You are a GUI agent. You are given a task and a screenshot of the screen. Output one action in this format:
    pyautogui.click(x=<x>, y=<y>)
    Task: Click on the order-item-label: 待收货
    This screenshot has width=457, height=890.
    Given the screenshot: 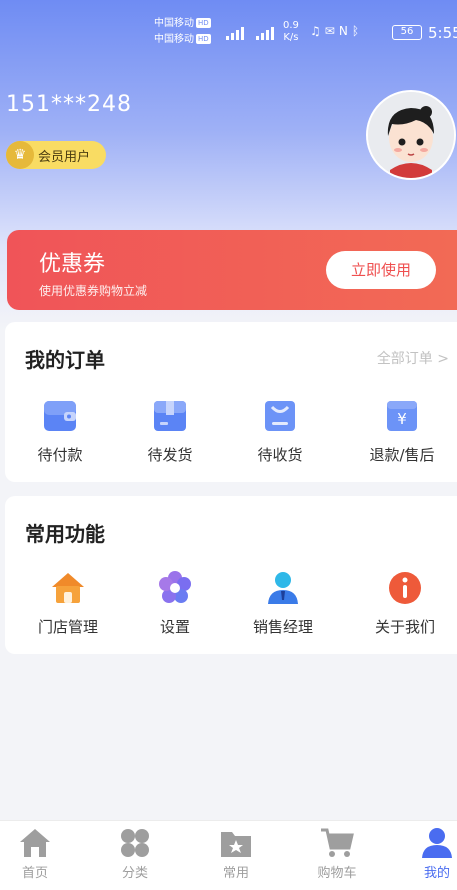 What is the action you would take?
    pyautogui.click(x=280, y=455)
    